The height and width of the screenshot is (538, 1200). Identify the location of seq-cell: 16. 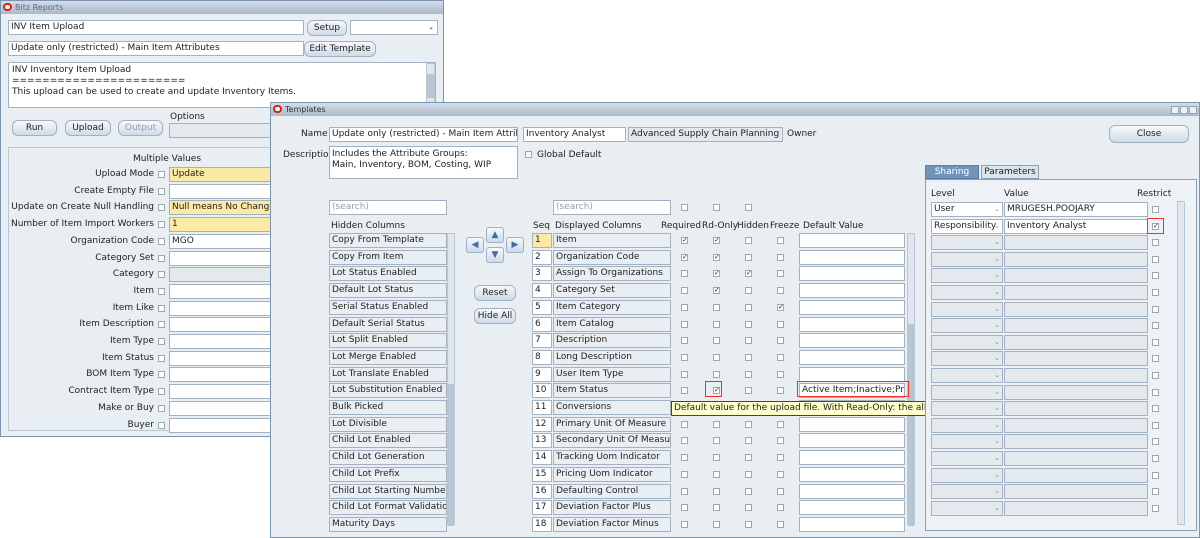
(542, 491).